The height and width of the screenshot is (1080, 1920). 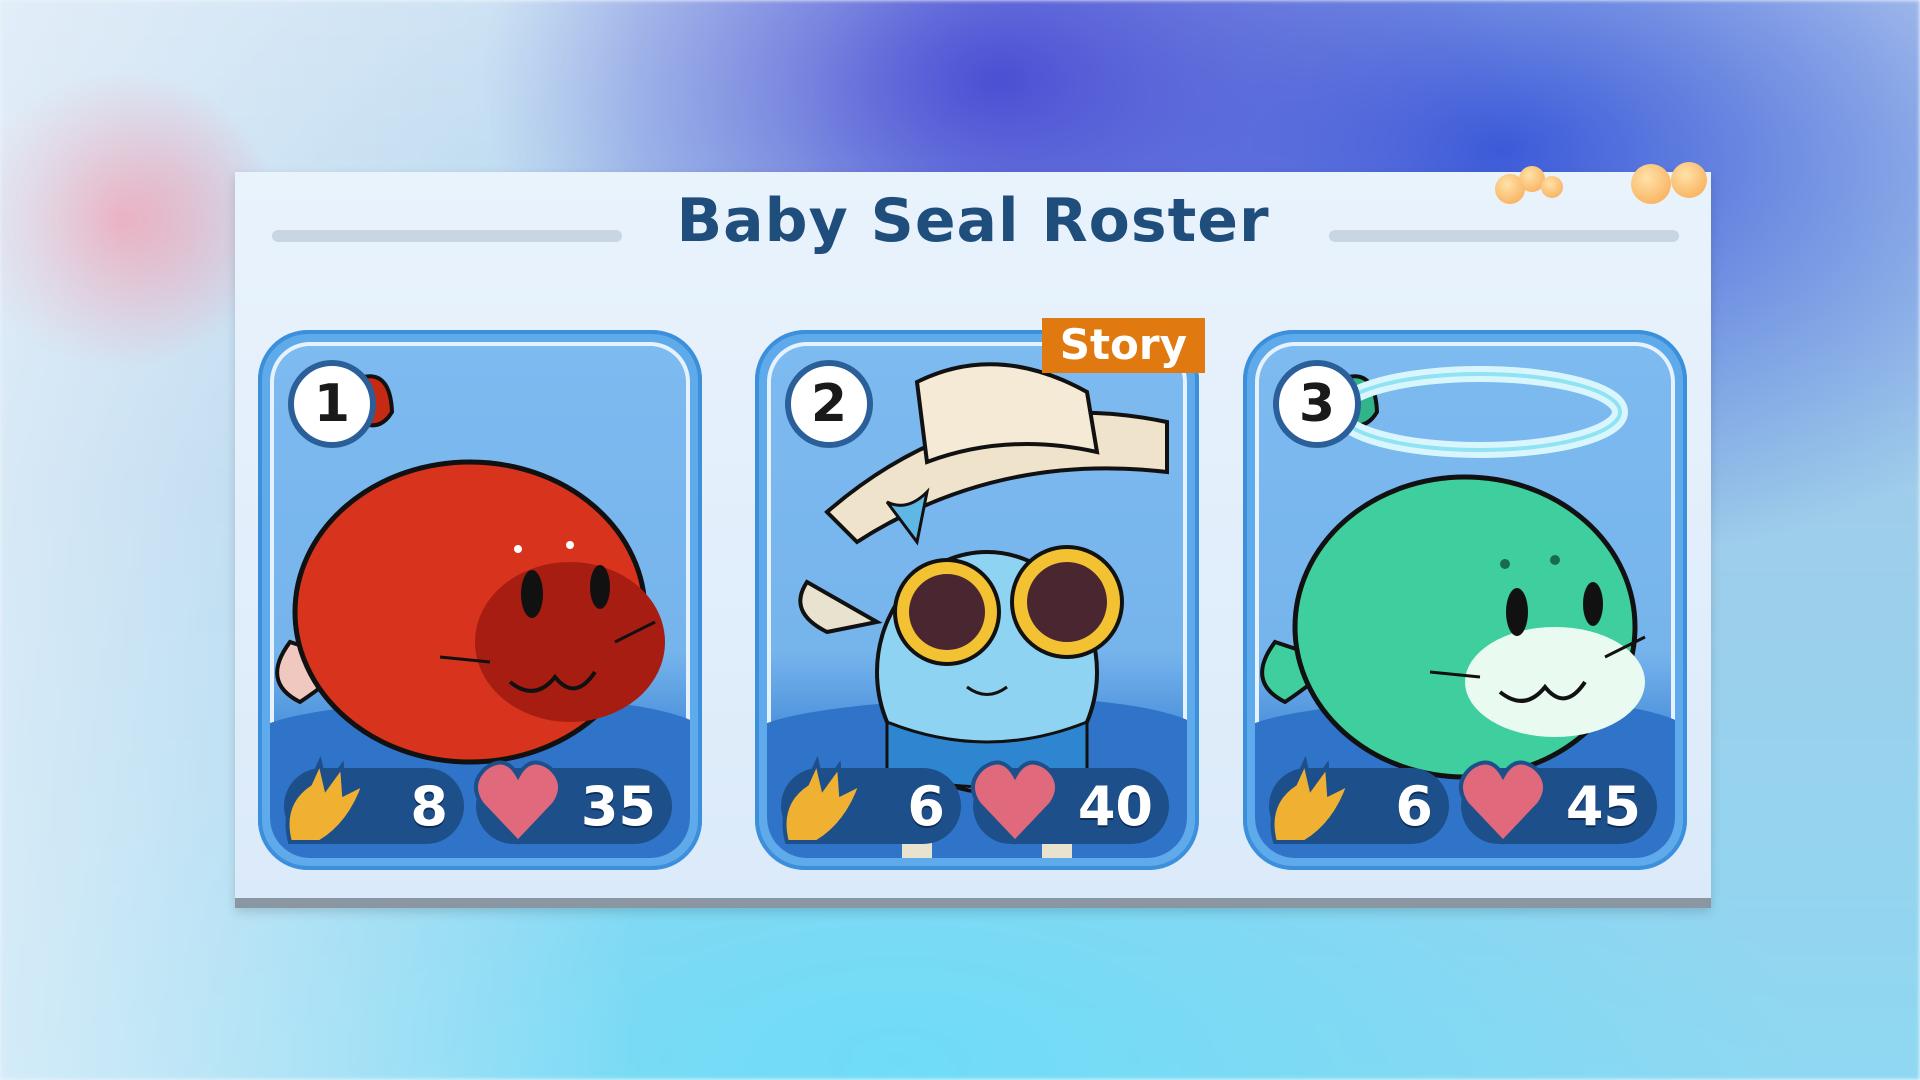 I want to click on title-divider-right, so click(x=1504, y=236).